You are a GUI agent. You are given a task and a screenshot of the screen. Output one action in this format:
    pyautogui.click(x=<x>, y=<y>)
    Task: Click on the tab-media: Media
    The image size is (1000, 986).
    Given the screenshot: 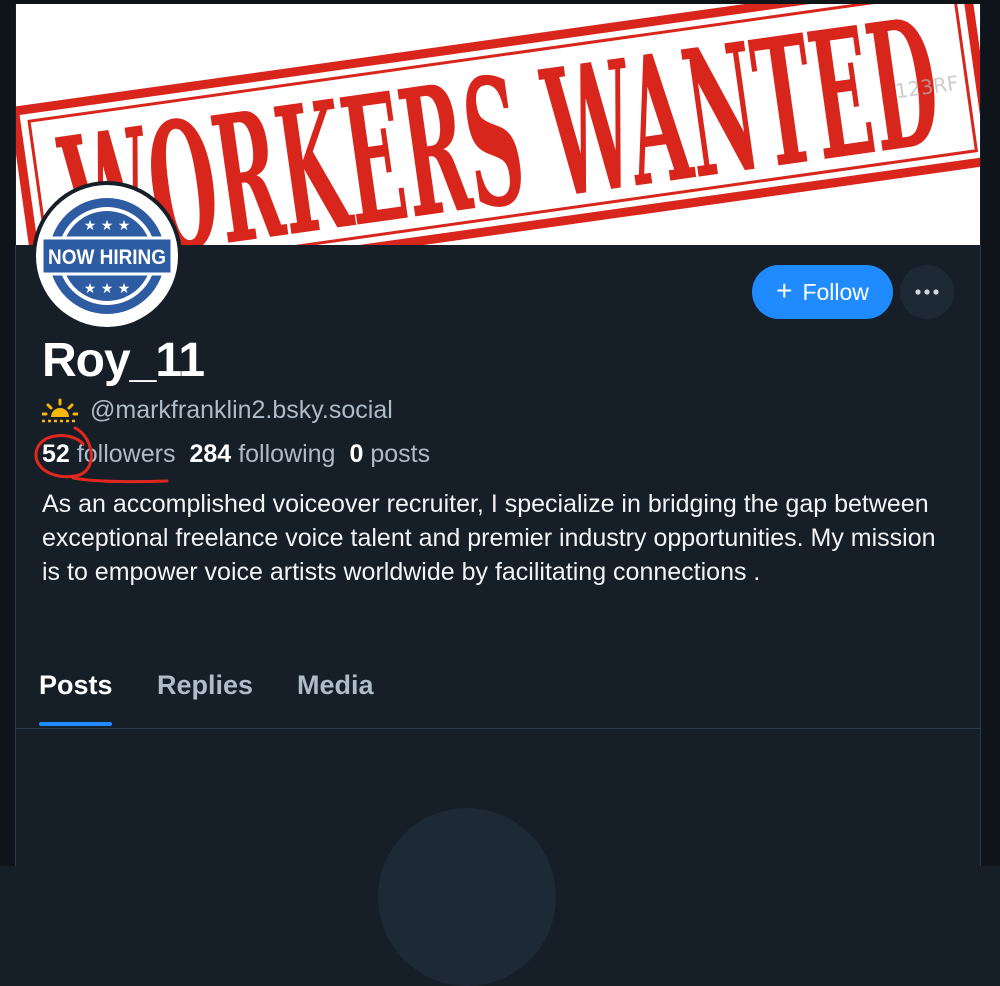 What is the action you would take?
    pyautogui.click(x=335, y=685)
    